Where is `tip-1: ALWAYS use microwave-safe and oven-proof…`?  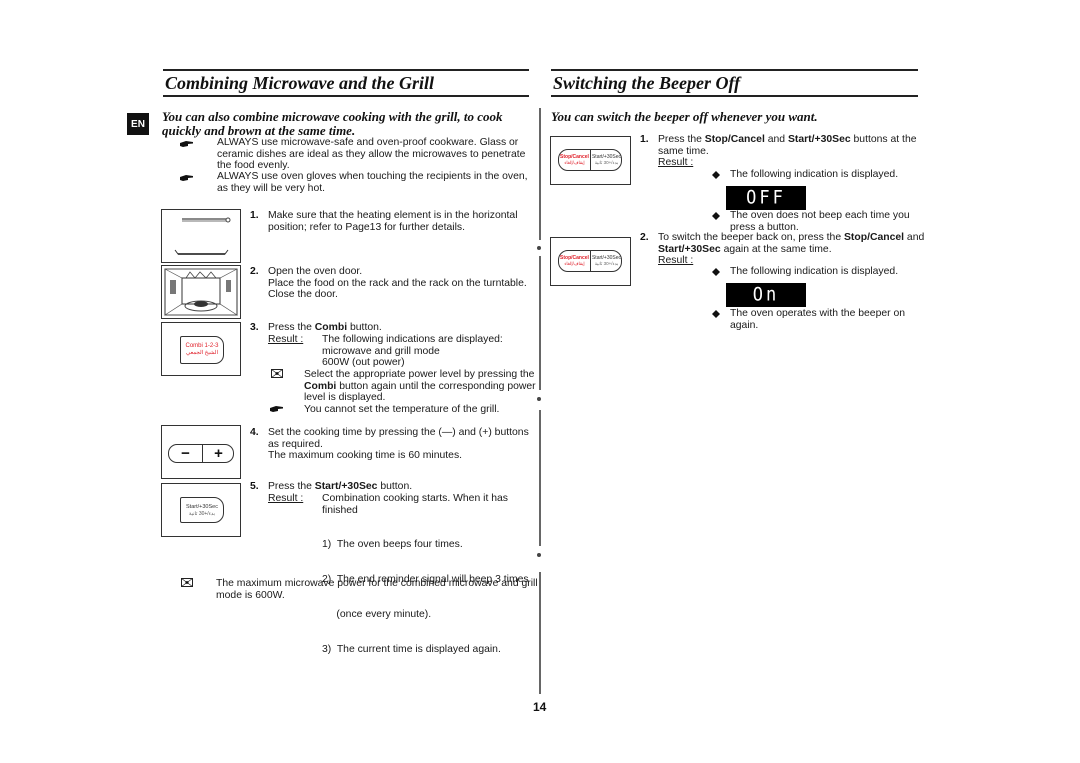 tip-1: ALWAYS use microwave-safe and oven-proof… is located at coordinates (371, 154).